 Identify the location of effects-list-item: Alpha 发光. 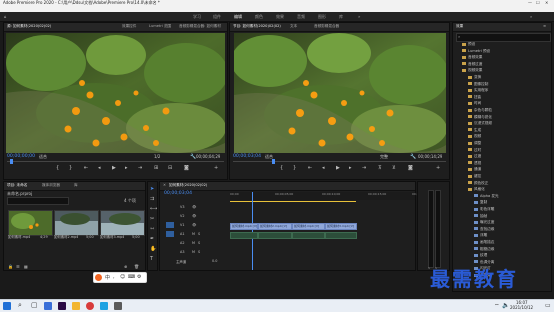
(486, 196).